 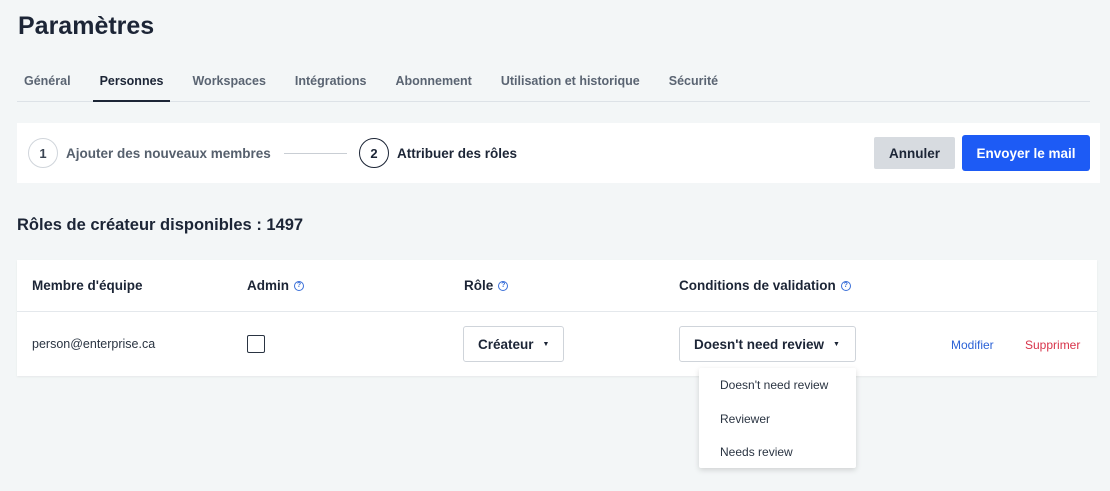 I want to click on role-select-value: Créateur, so click(x=506, y=344).